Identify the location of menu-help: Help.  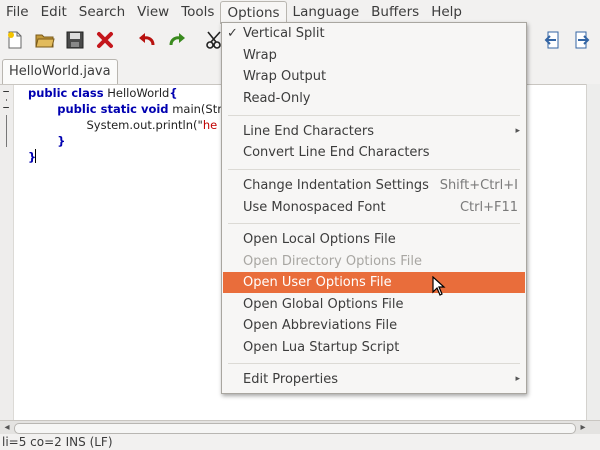
(446, 12).